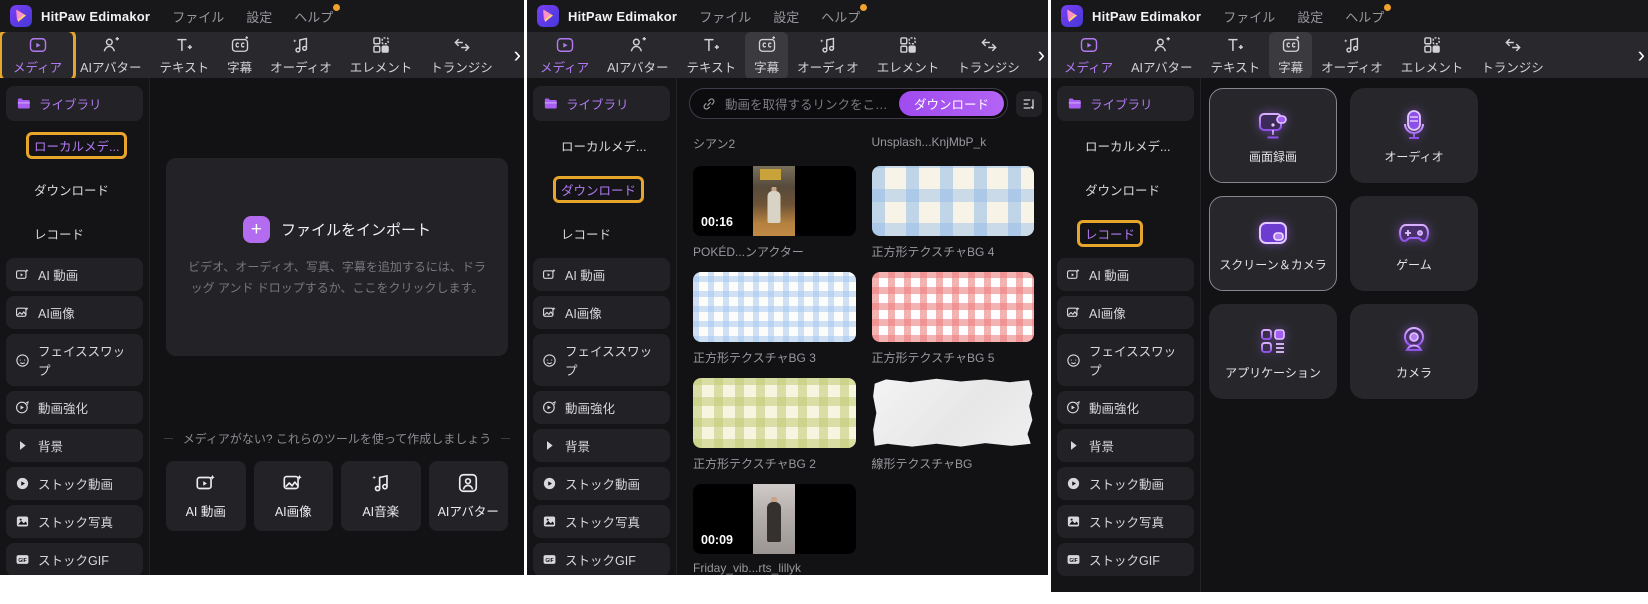 The image size is (1648, 604). What do you see at coordinates (1414, 243) in the screenshot?
I see `record-option-game: ゲーム` at bounding box center [1414, 243].